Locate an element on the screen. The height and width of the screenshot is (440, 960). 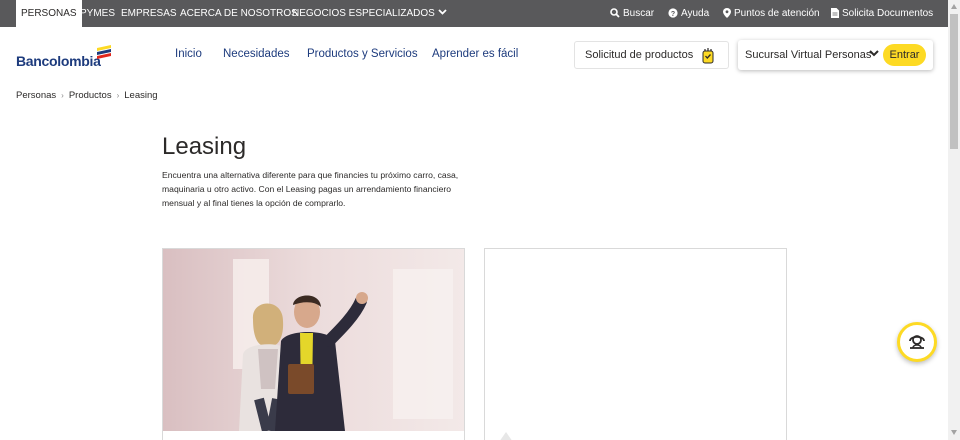
search-label: Buscar is located at coordinates (639, 13).